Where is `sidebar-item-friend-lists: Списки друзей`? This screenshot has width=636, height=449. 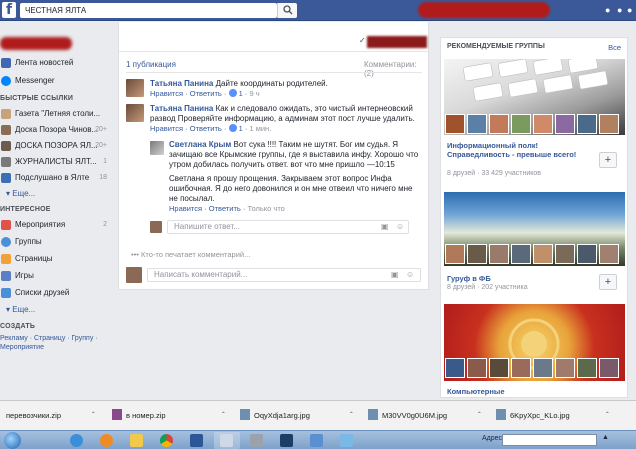 sidebar-item-friend-lists: Списки друзей is located at coordinates (56, 293).